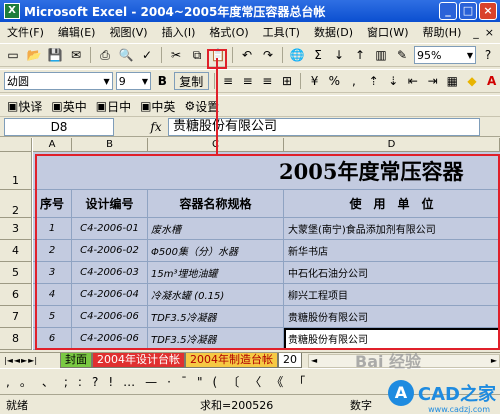 This screenshot has width=500, height=414. Describe the element at coordinates (76, 360) in the screenshot. I see `tab-cover: 封面` at that location.